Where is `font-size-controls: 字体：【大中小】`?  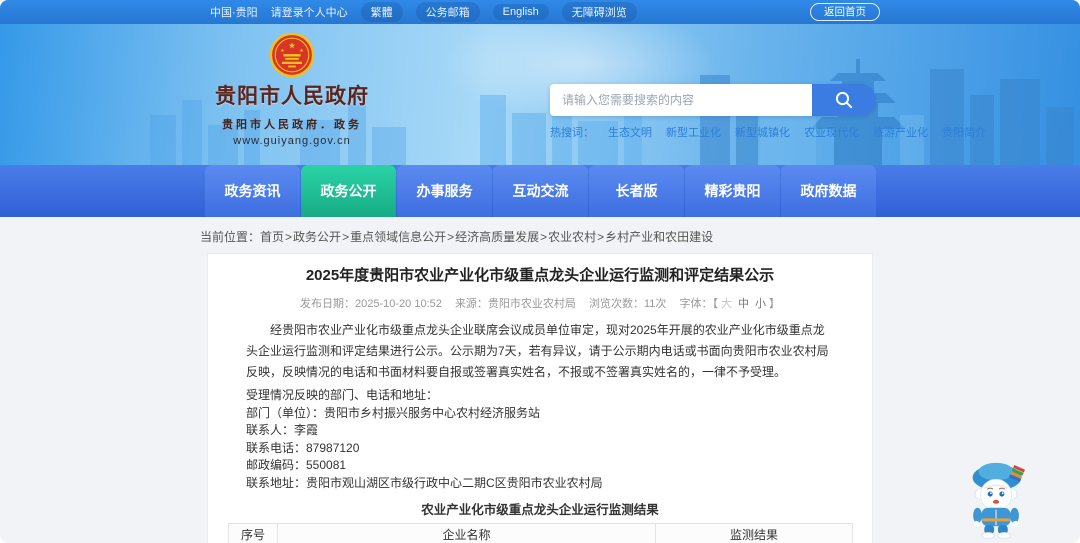 font-size-controls: 字体：【大中小】 is located at coordinates (729, 304).